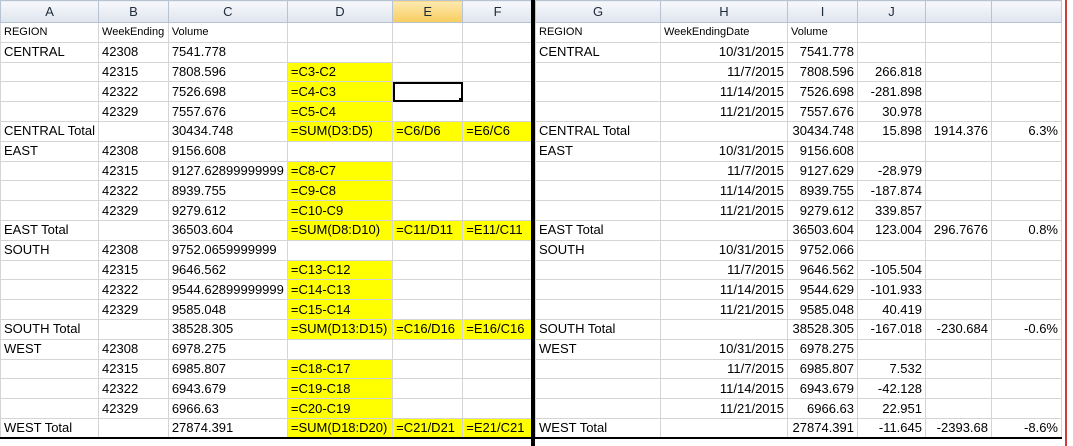  Describe the element at coordinates (133, 52) in the screenshot. I see `cell: 42308` at that location.